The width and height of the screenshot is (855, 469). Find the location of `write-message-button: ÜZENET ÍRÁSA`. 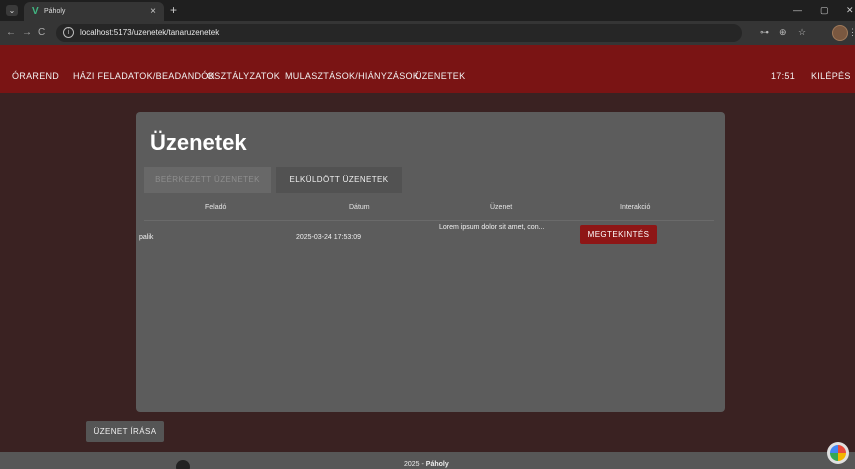

write-message-button: ÜZENET ÍRÁSA is located at coordinates (125, 431).